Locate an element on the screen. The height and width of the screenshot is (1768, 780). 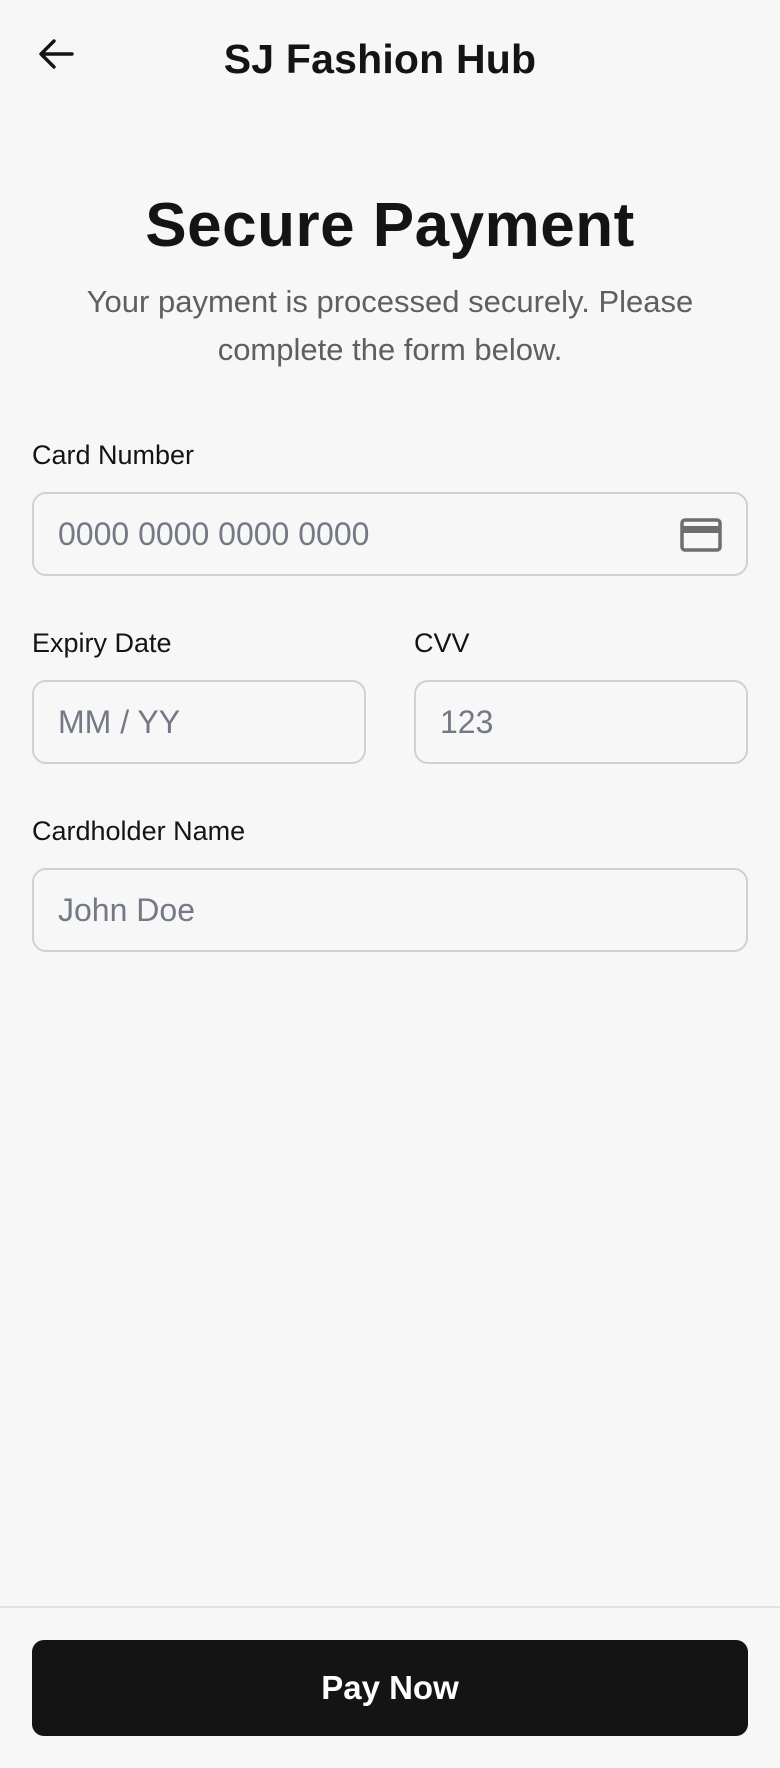
cardholder-name-input is located at coordinates (390, 910).